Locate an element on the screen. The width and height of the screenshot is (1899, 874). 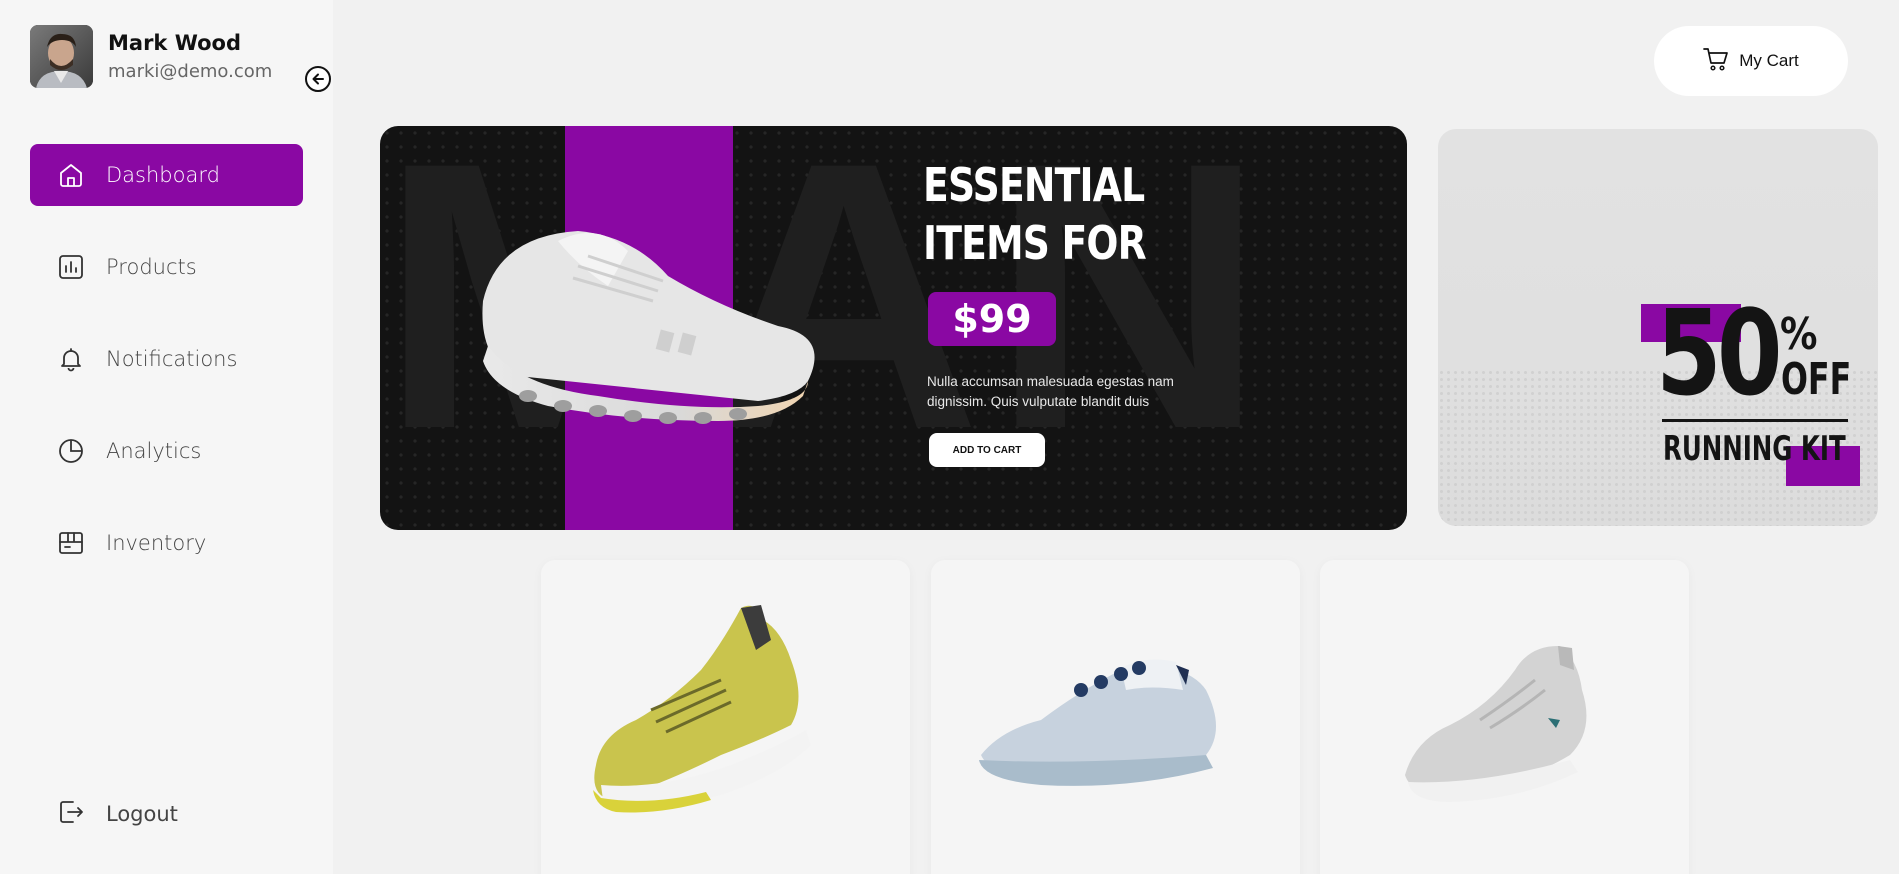
collapse-sidebar-button is located at coordinates (318, 79).